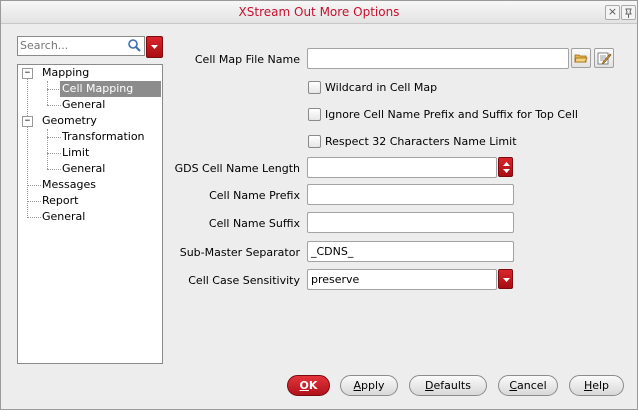 This screenshot has width=638, height=410. What do you see at coordinates (69, 121) in the screenshot?
I see `tree-item-geometry: Geometry` at bounding box center [69, 121].